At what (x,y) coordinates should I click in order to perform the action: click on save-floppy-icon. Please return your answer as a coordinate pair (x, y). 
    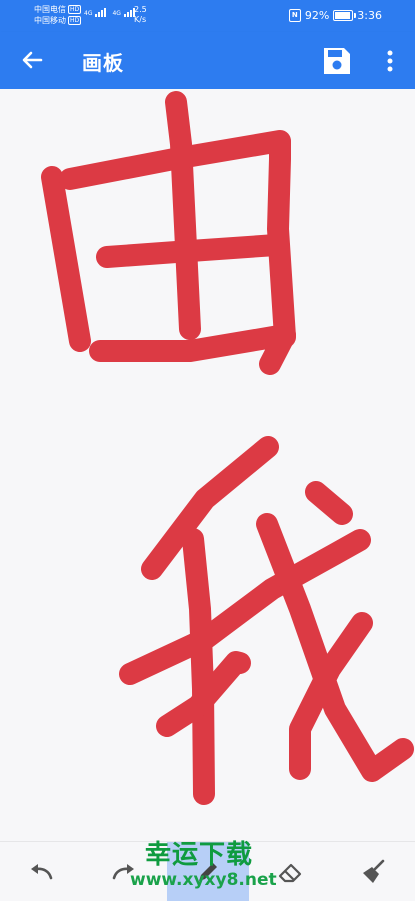
    Looking at the image, I should click on (337, 61).